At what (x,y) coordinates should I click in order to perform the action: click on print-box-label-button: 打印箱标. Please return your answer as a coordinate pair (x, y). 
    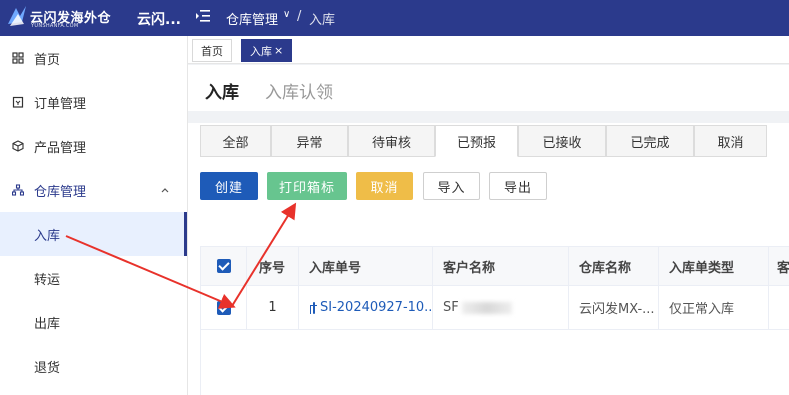
    Looking at the image, I should click on (307, 186).